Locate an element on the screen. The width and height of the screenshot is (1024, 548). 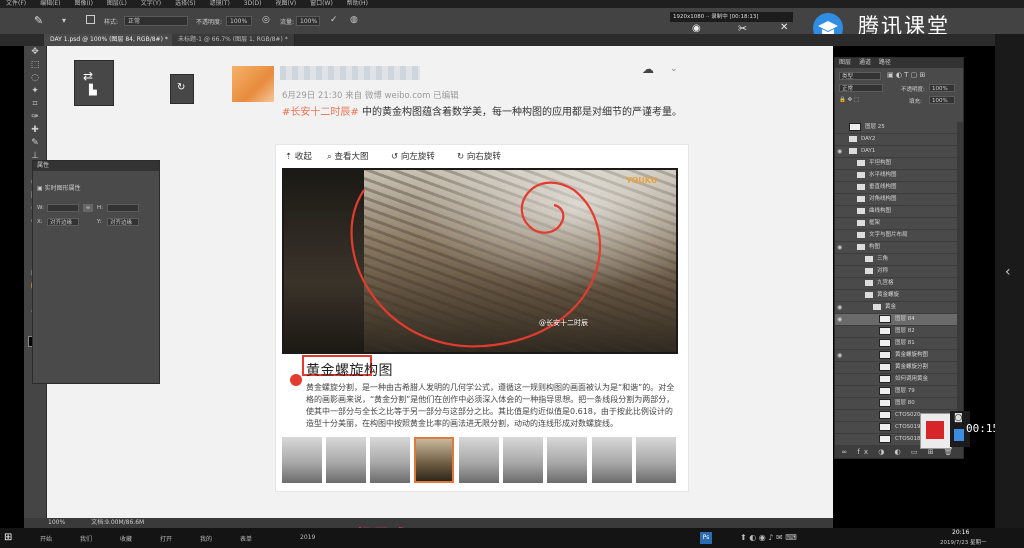
tablet-pressure-icon: ◍ is located at coordinates (354, 20).